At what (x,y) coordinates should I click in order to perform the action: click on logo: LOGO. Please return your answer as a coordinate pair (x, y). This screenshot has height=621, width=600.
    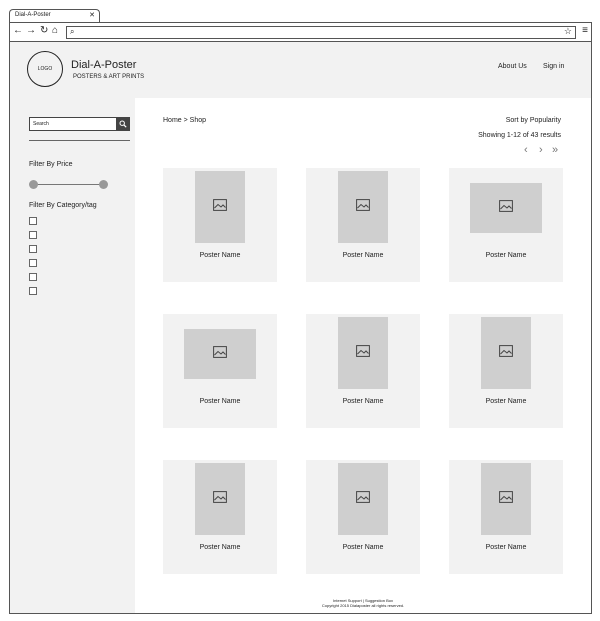
    Looking at the image, I should click on (45, 69).